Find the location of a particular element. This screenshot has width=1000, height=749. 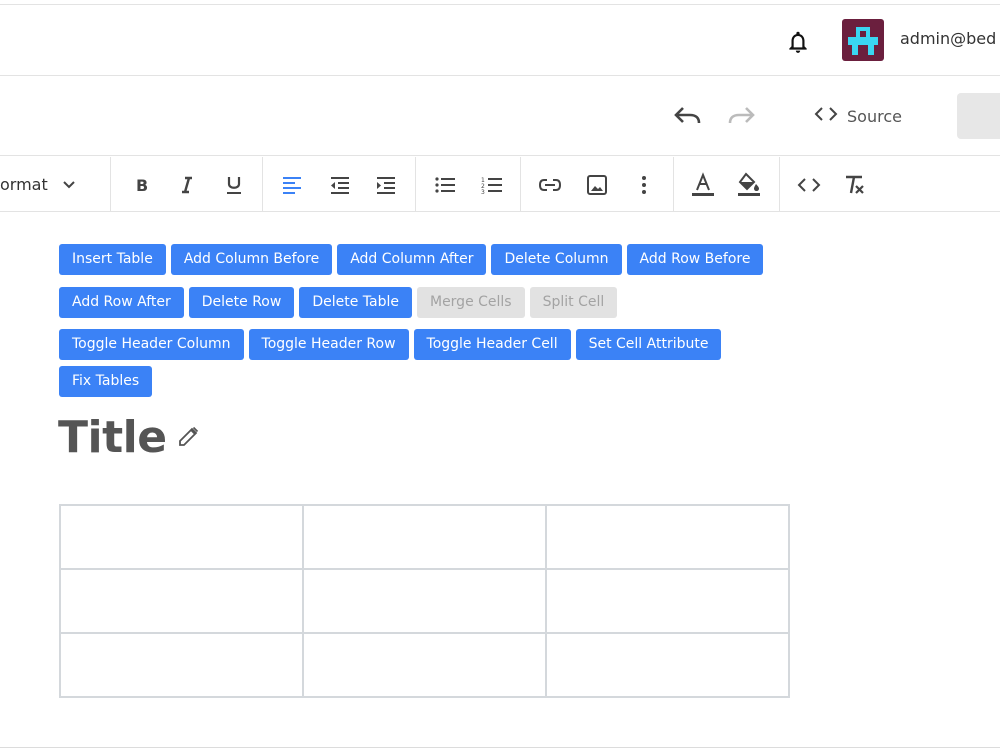

format-toolbar: ormat B 123 is located at coordinates (500, 184).